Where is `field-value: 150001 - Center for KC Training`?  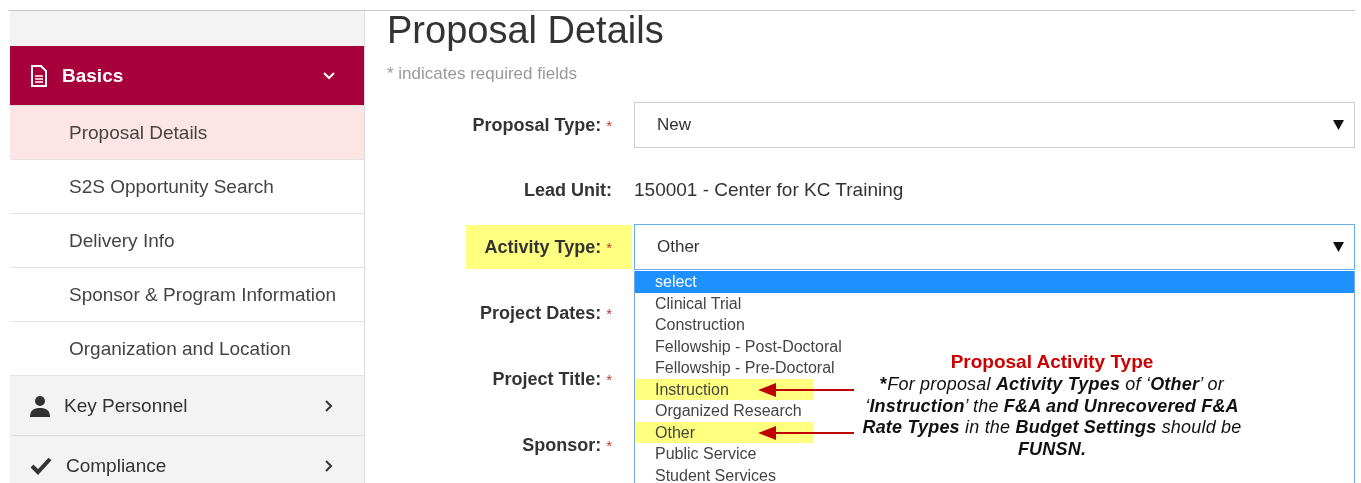
field-value: 150001 - Center for KC Training is located at coordinates (769, 189).